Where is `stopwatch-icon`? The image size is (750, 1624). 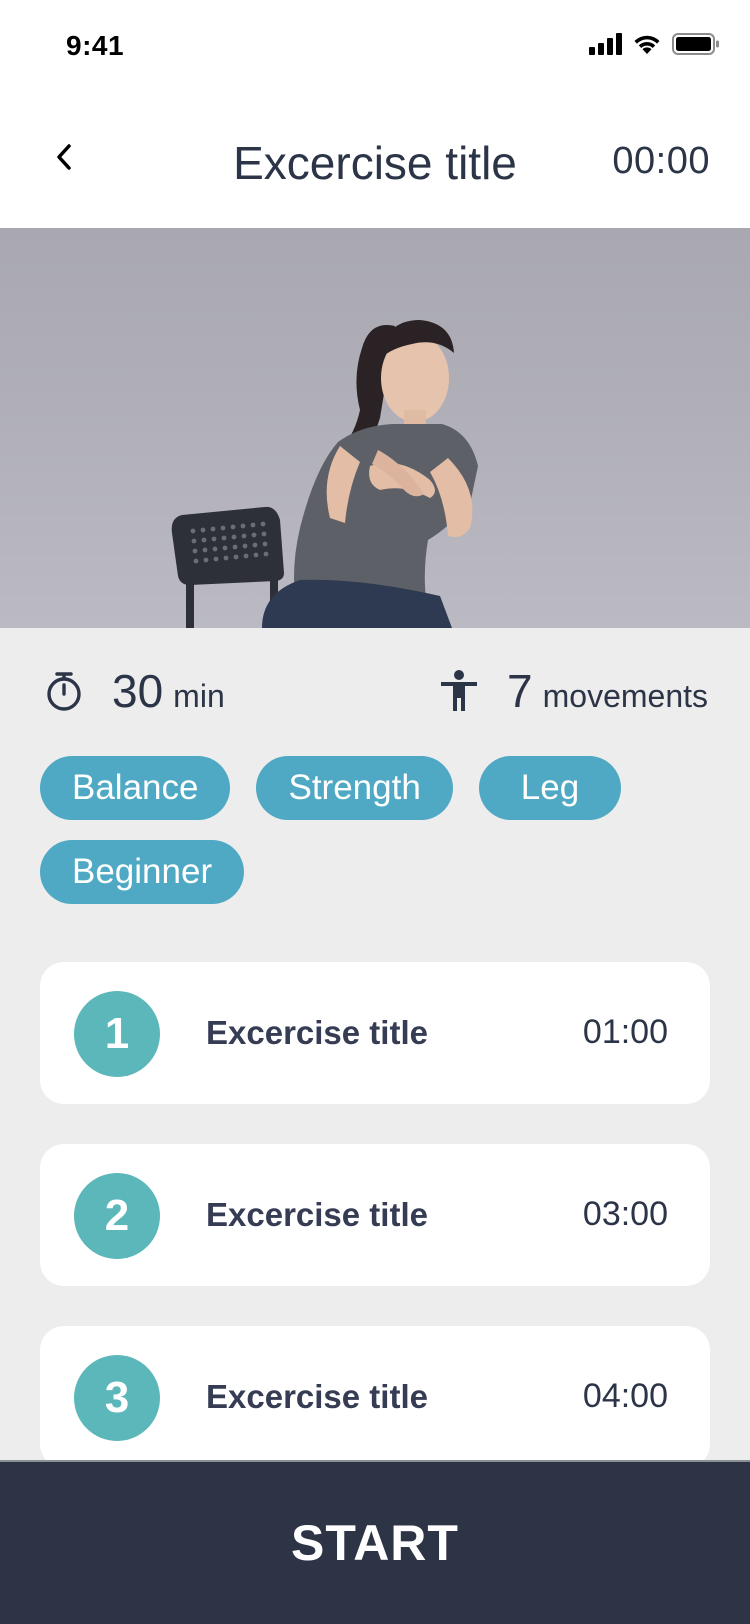
stopwatch-icon is located at coordinates (64, 691).